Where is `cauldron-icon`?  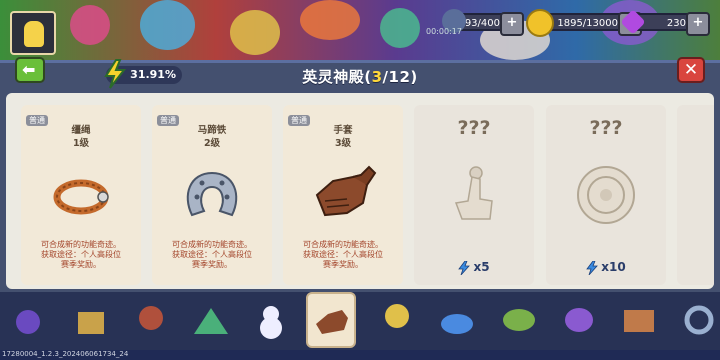
cauldron-icon is located at coordinates (579, 320).